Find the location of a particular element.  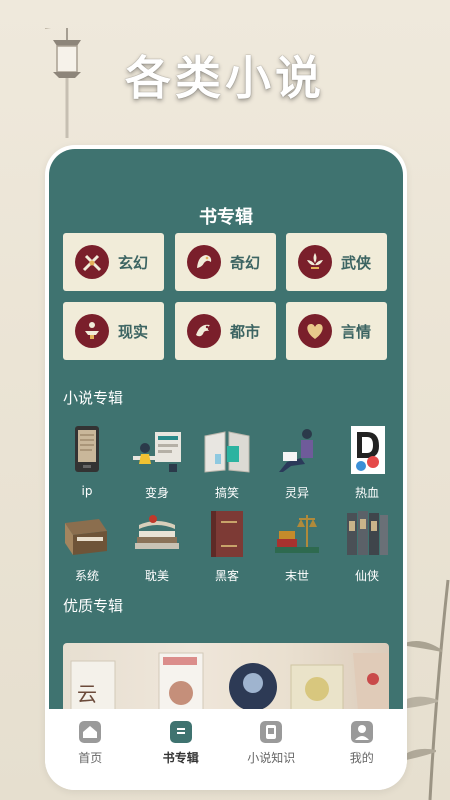

novel-tile-ip: ip is located at coordinates (87, 461).